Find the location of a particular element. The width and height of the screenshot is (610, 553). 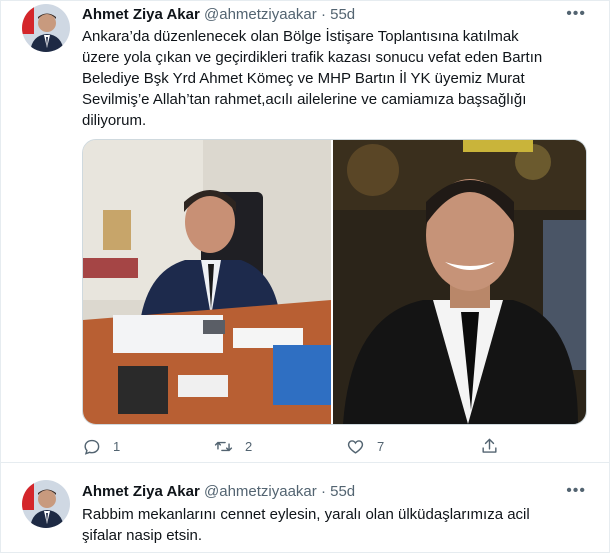

like-button: 7 is located at coordinates (365, 446).